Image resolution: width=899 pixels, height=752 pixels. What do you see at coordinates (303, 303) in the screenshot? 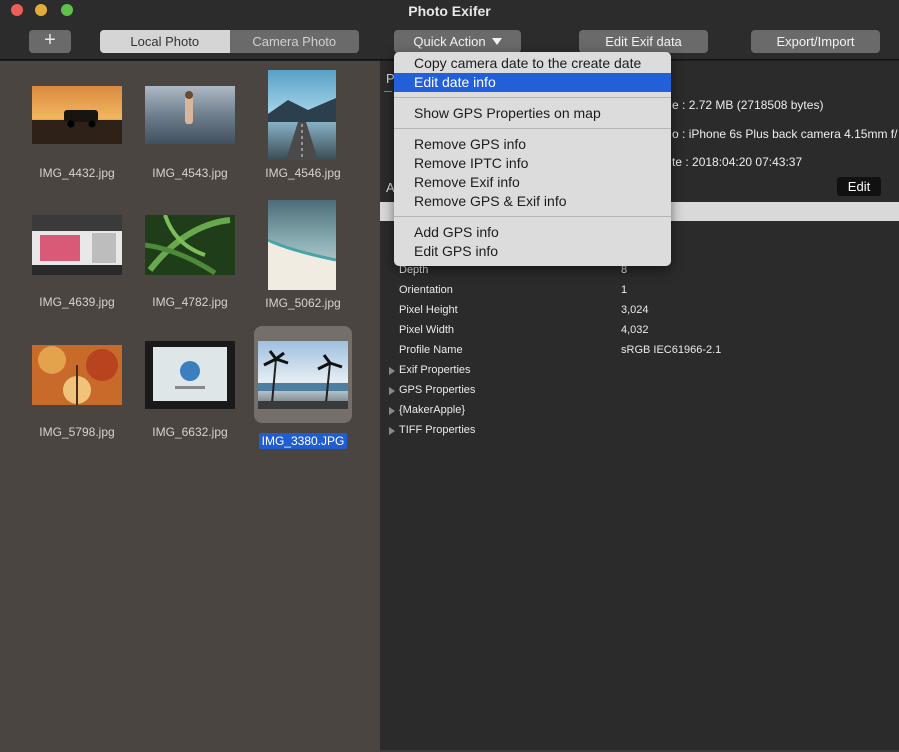
I see `photo-filename: IMG_5062.jpg` at bounding box center [303, 303].